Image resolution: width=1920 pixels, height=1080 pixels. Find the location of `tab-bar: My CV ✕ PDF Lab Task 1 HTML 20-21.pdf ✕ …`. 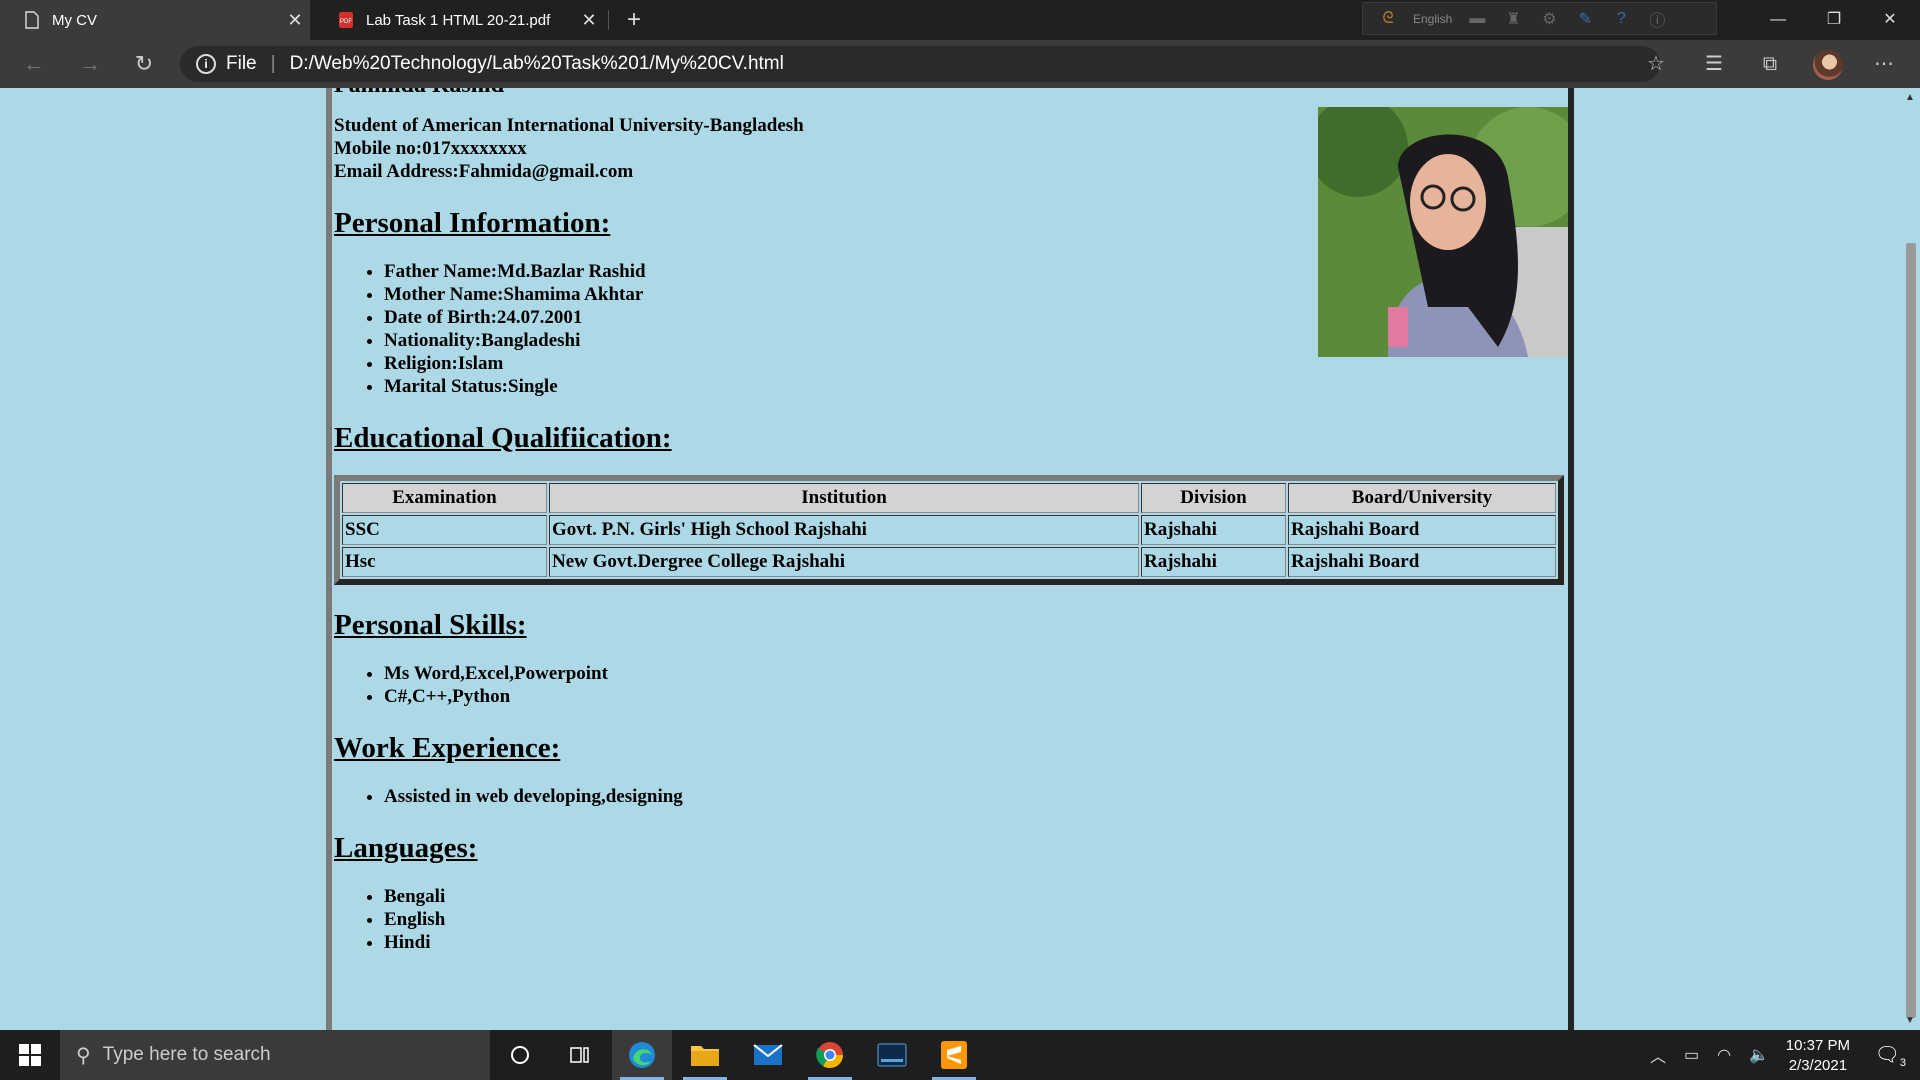

tab-bar: My CV ✕ PDF Lab Task 1 HTML 20-21.pdf ✕ … is located at coordinates (960, 20).